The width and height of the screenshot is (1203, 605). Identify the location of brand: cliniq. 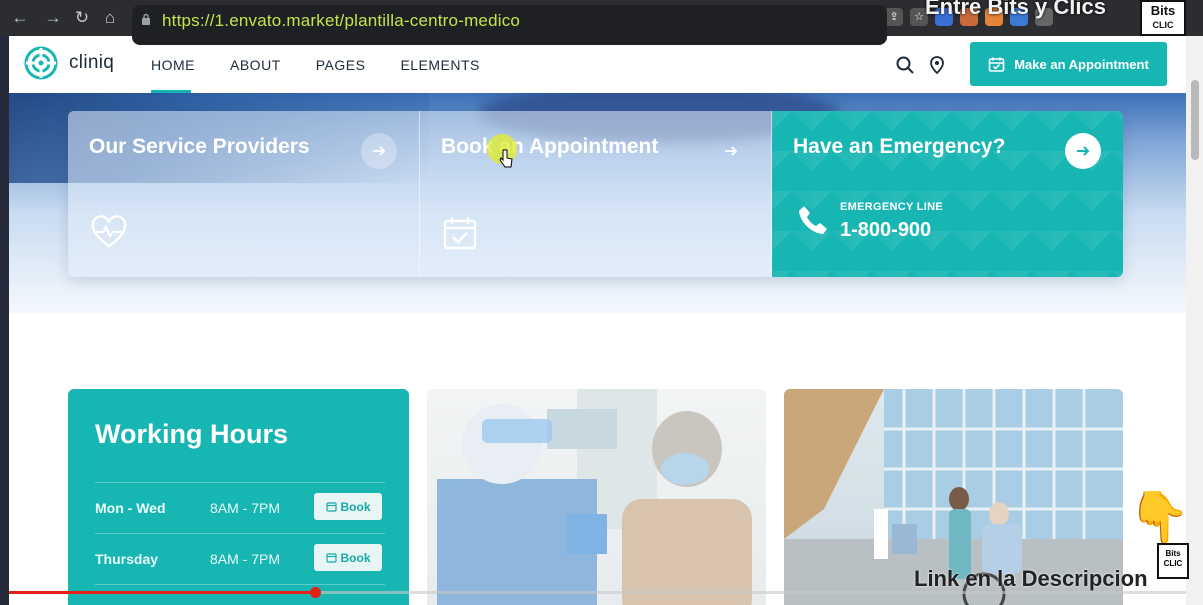
(68, 63).